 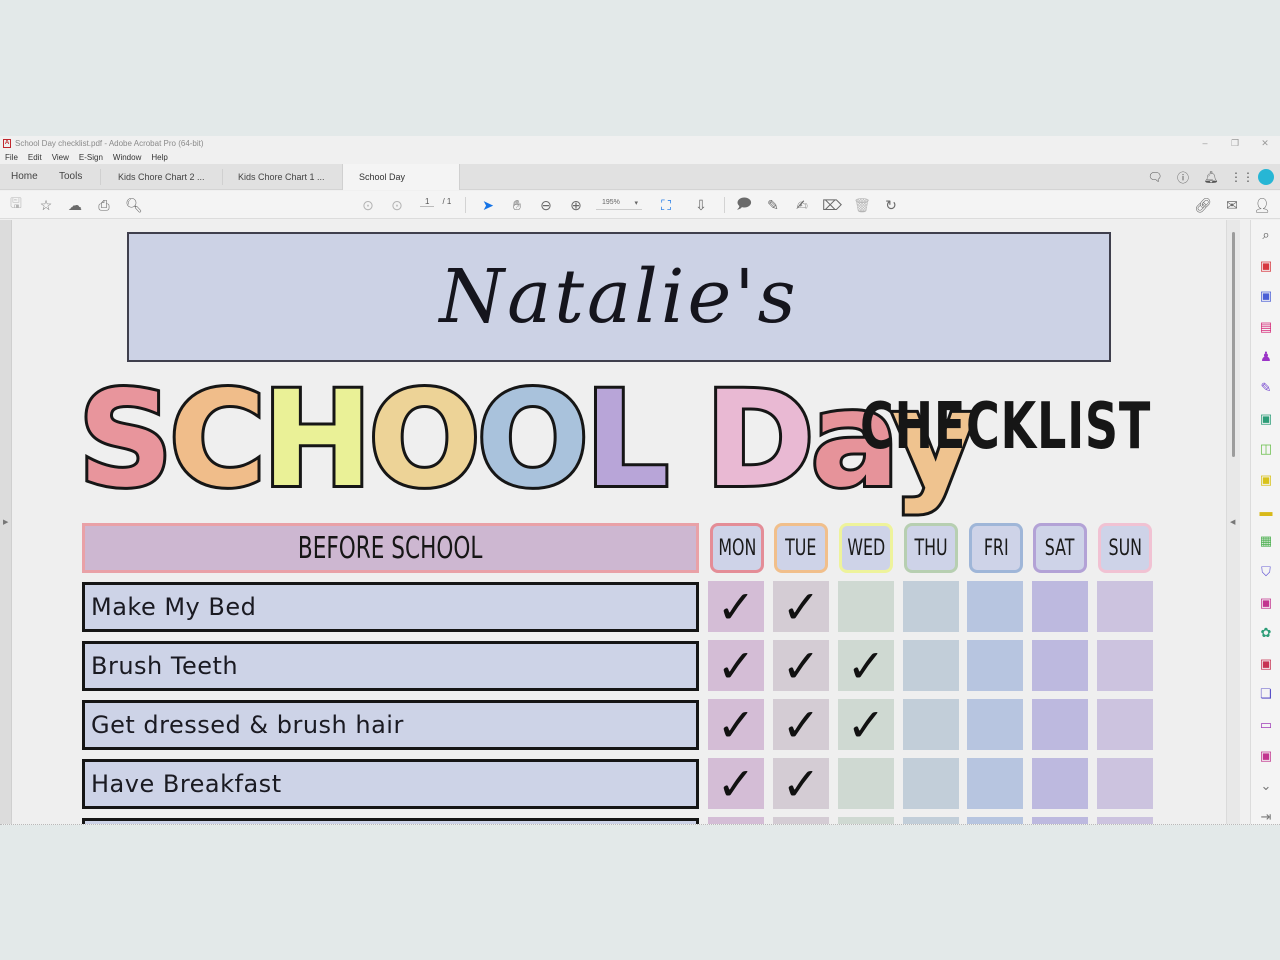 I want to click on vertical-scrollbar: ◀, so click(x=1233, y=522).